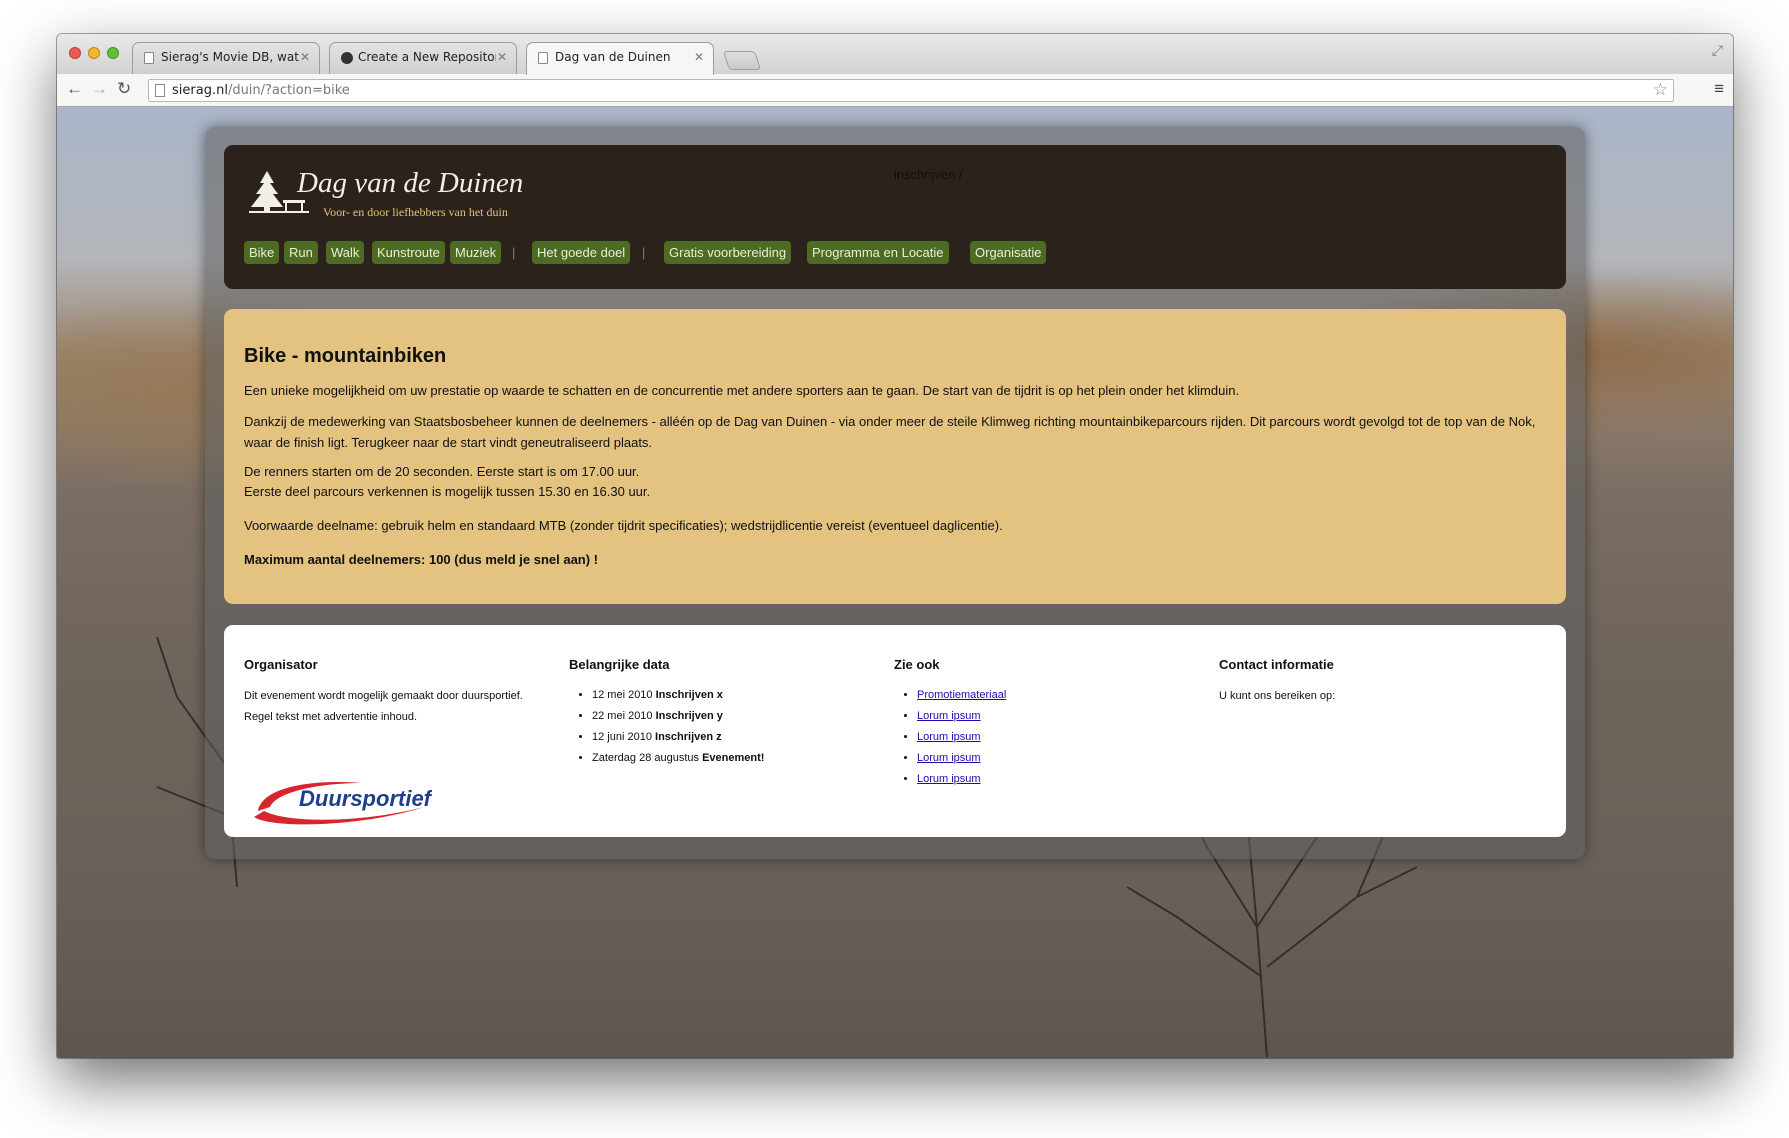 This screenshot has width=1789, height=1138. I want to click on footer-heading: Zie ook, so click(917, 664).